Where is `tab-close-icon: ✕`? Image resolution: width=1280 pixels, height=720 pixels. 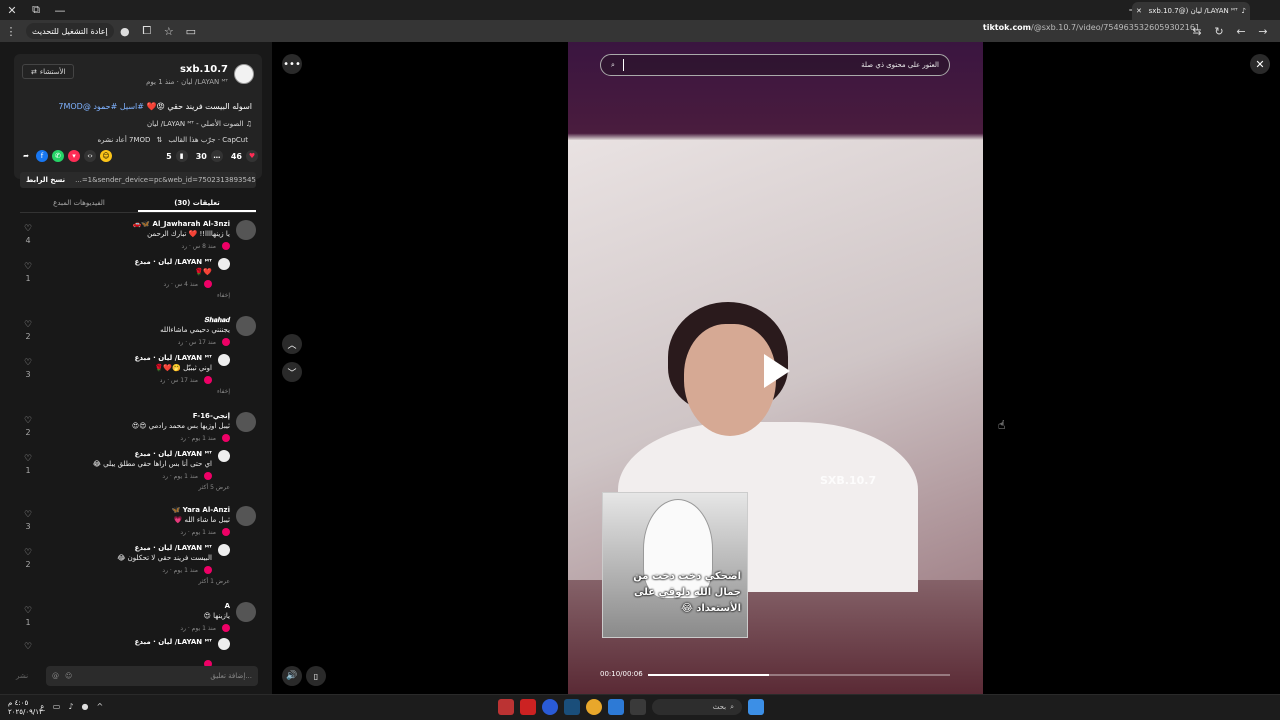 tab-close-icon: ✕ is located at coordinates (1139, 11).